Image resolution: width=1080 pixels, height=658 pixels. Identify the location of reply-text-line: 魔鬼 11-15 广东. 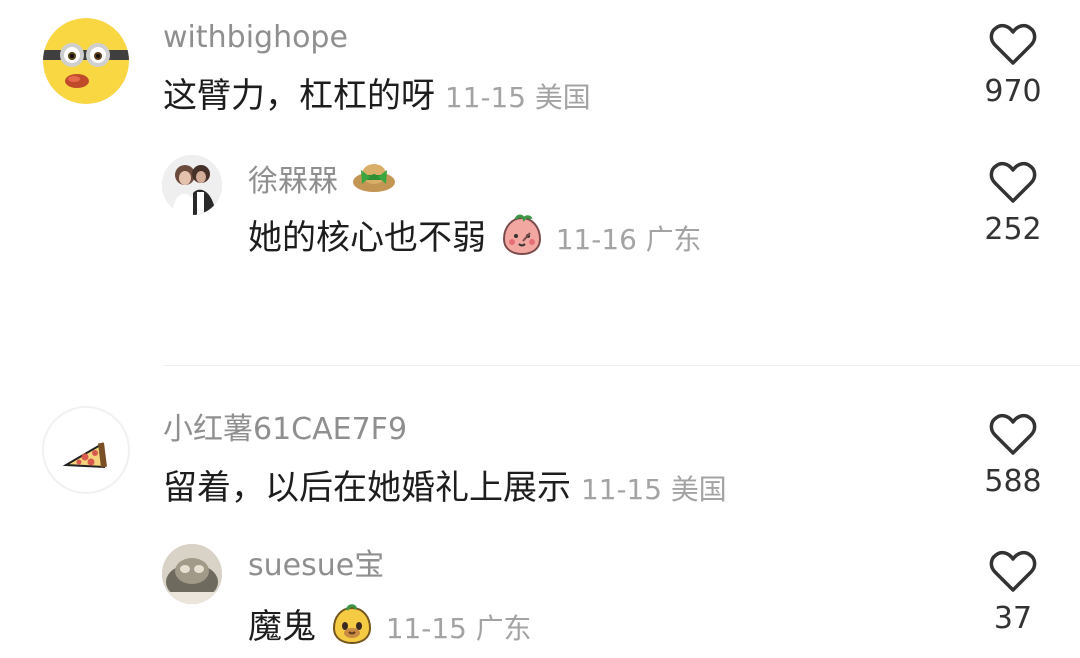
(389, 628).